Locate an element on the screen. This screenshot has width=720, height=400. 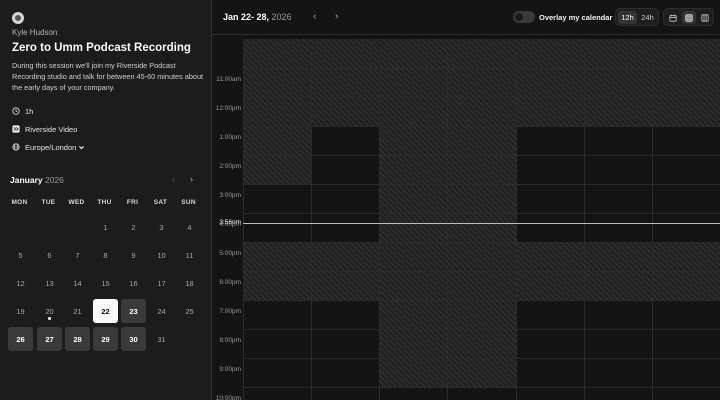
day-number: 26 is located at coordinates (20, 339).